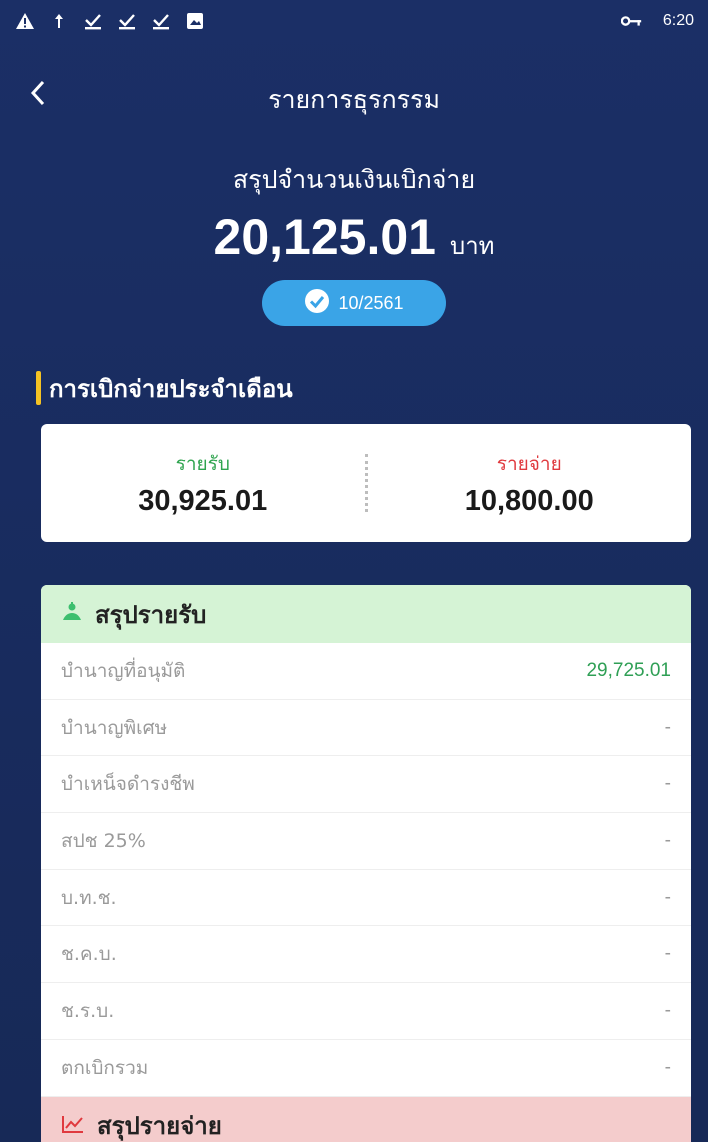 This screenshot has height=1142, width=708. Describe the element at coordinates (366, 1068) in the screenshot. I see `list-item: ตกเบิกรวม -` at that location.